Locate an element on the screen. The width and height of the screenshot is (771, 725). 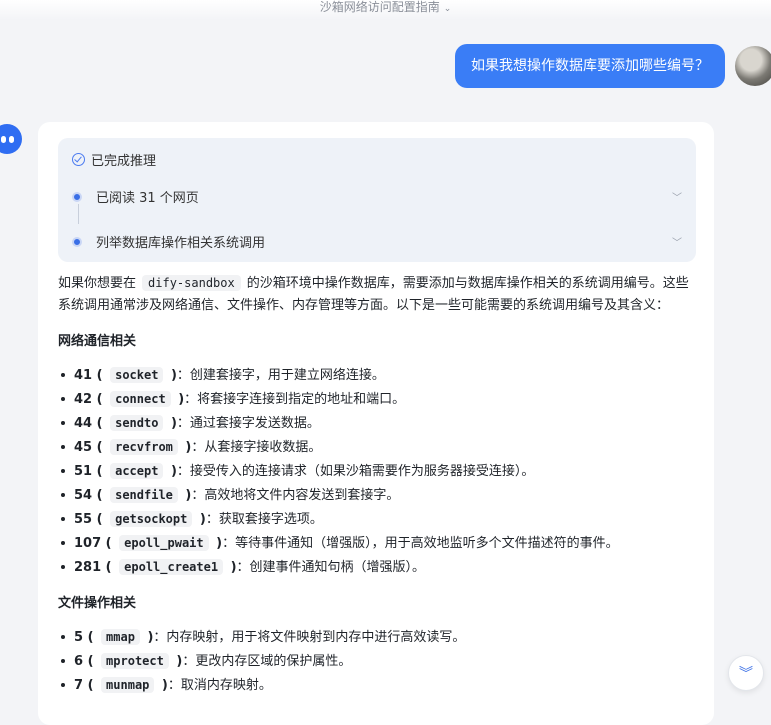
syscall-name: epoll_pwait is located at coordinates (164, 543).